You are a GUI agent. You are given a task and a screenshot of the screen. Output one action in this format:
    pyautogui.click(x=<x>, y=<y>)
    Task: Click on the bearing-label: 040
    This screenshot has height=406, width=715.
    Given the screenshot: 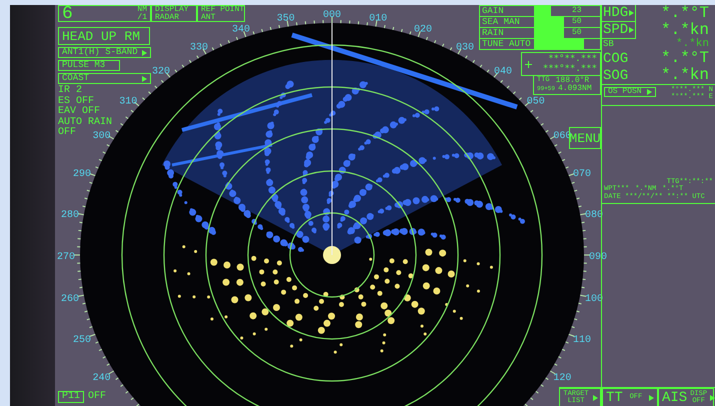 What is the action you would take?
    pyautogui.click(x=503, y=72)
    